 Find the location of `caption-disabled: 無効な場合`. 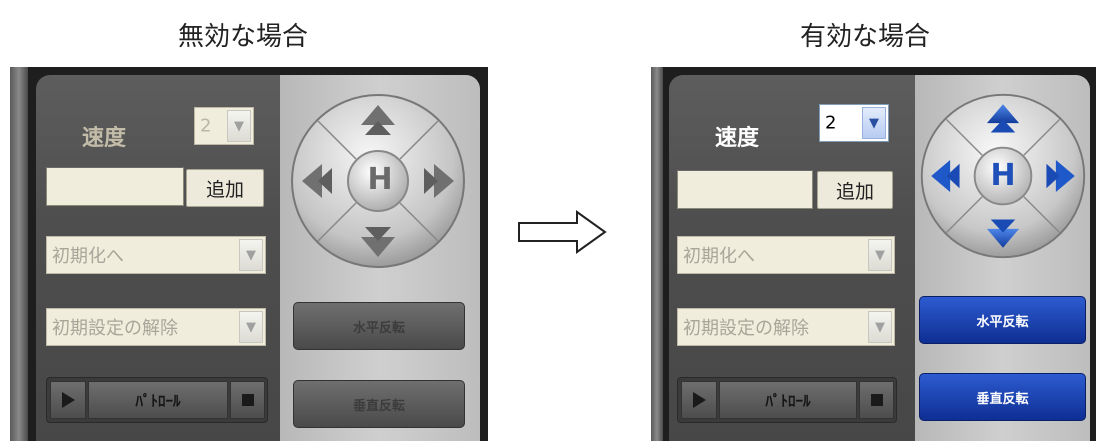

caption-disabled: 無効な場合 is located at coordinates (243, 37).